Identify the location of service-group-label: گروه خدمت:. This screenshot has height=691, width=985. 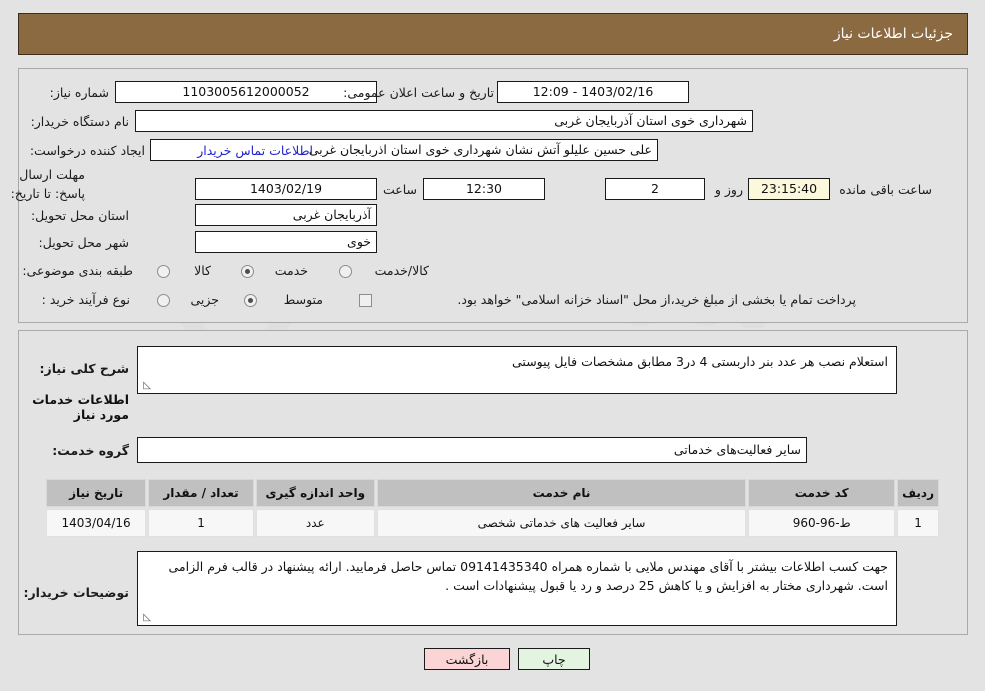
(90, 450).